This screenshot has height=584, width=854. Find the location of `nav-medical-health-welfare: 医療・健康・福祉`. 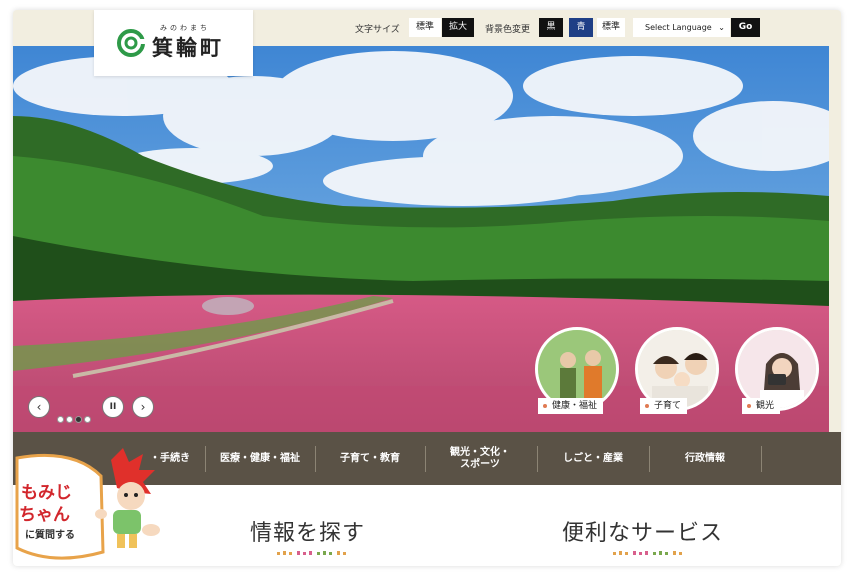

nav-medical-health-welfare: 医療・健康・福祉 is located at coordinates (260, 458).